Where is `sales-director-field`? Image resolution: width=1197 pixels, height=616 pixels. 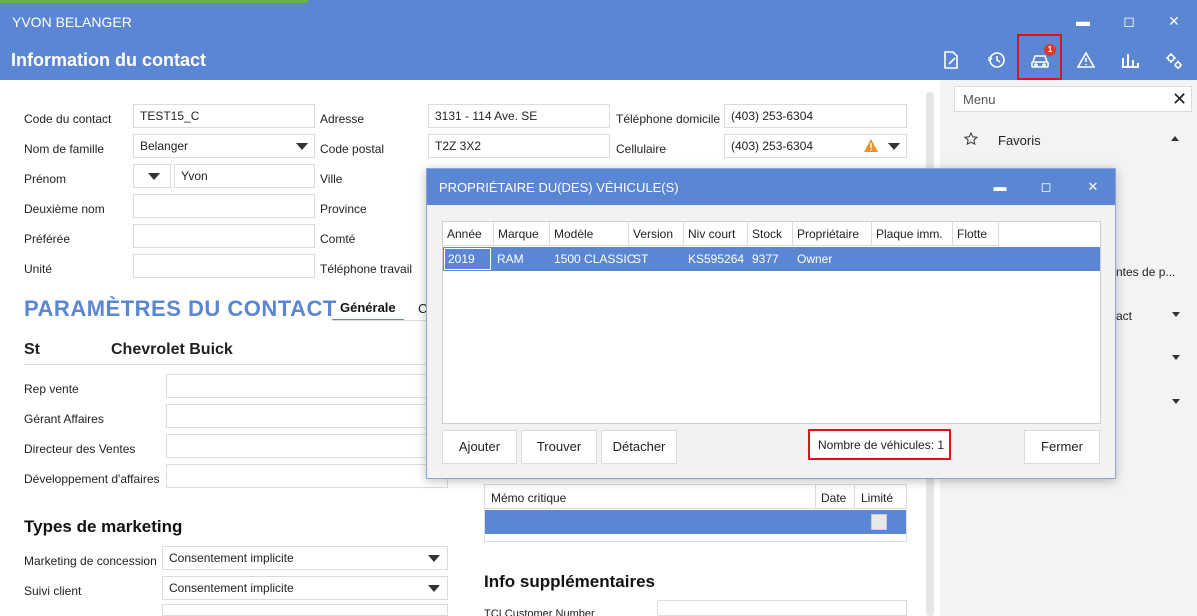
sales-director-field is located at coordinates (297, 446).